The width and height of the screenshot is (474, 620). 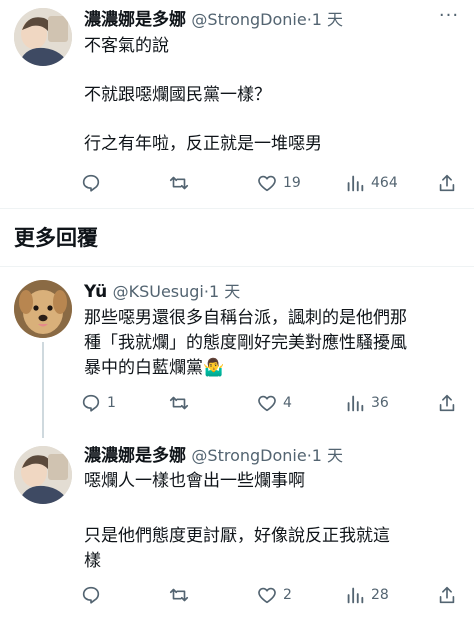 What do you see at coordinates (111, 403) in the screenshot?
I see `reply-count: 1` at bounding box center [111, 403].